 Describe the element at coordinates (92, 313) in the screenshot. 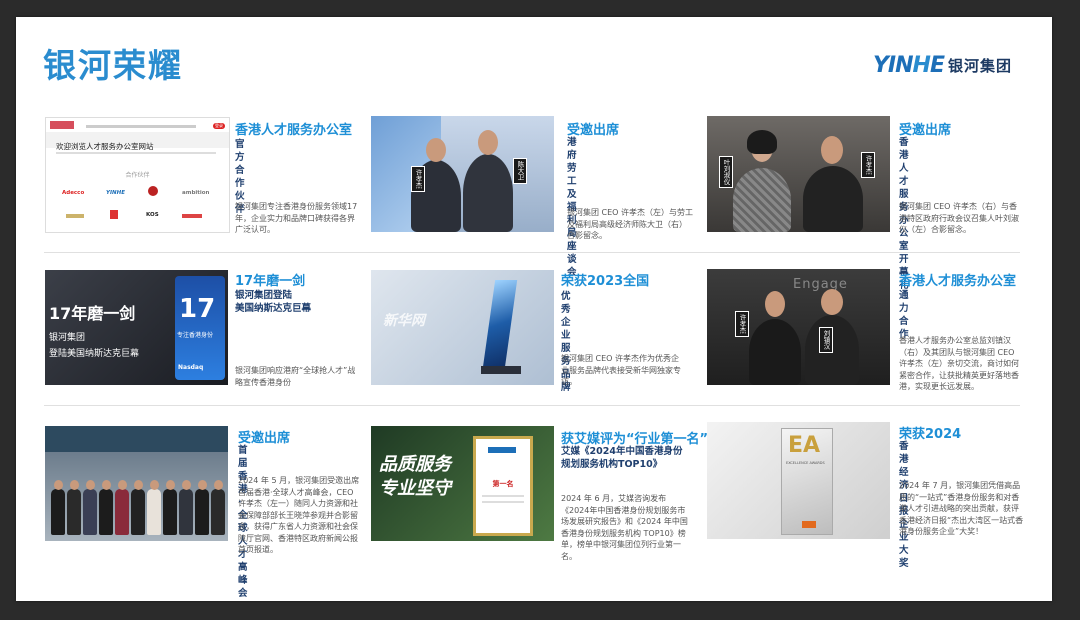

I see `photo-headline: 17年磨一剑` at that location.